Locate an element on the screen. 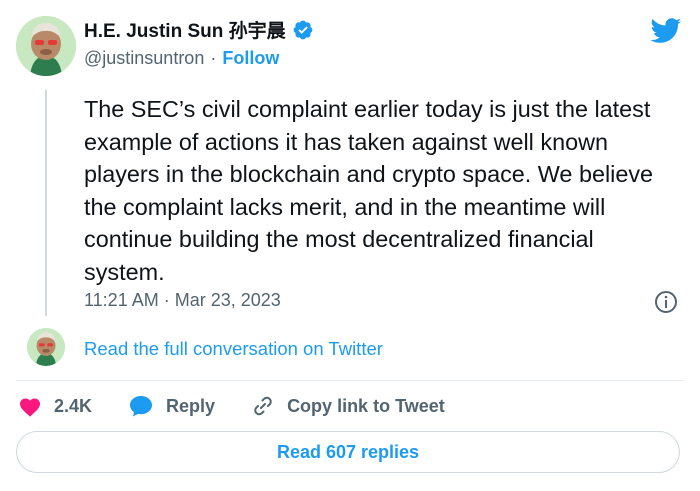 The width and height of the screenshot is (700, 491). reply-label: Reply is located at coordinates (191, 405).